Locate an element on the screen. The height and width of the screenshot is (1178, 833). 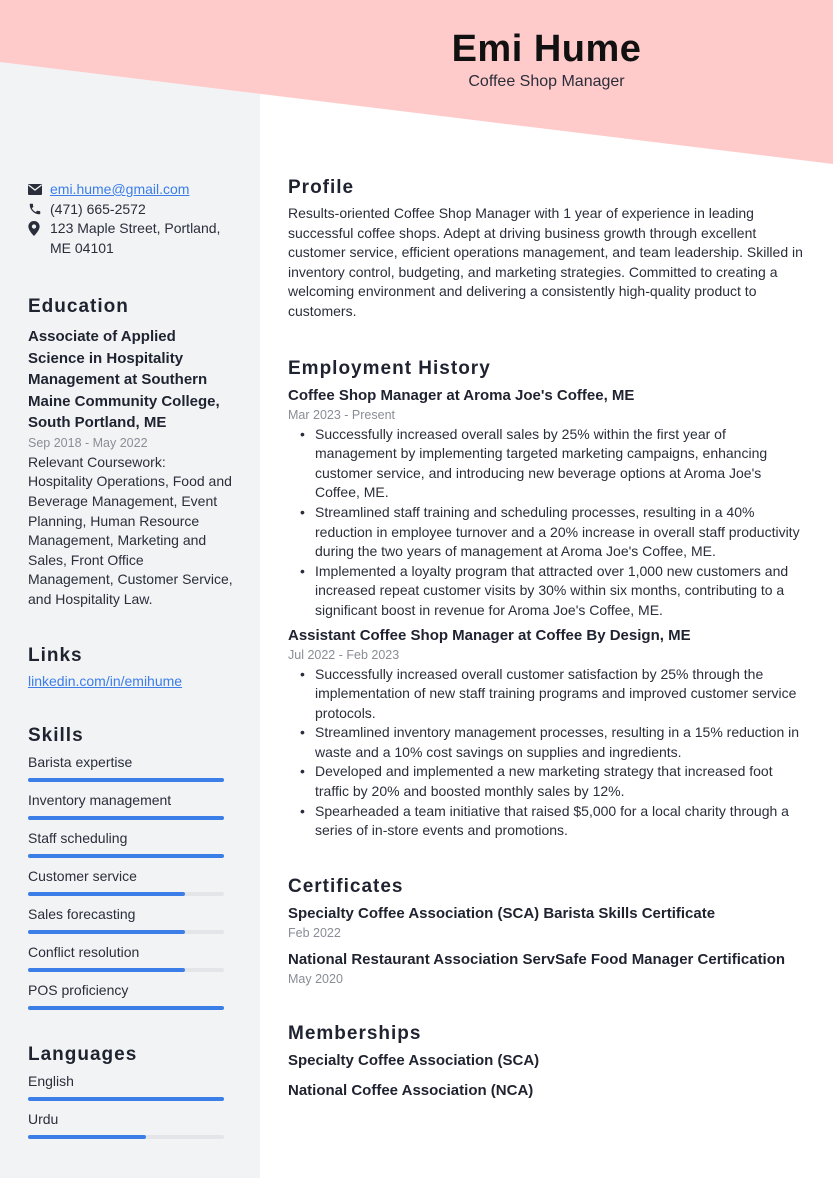
skill-item: Barista expertise is located at coordinates (130, 768).